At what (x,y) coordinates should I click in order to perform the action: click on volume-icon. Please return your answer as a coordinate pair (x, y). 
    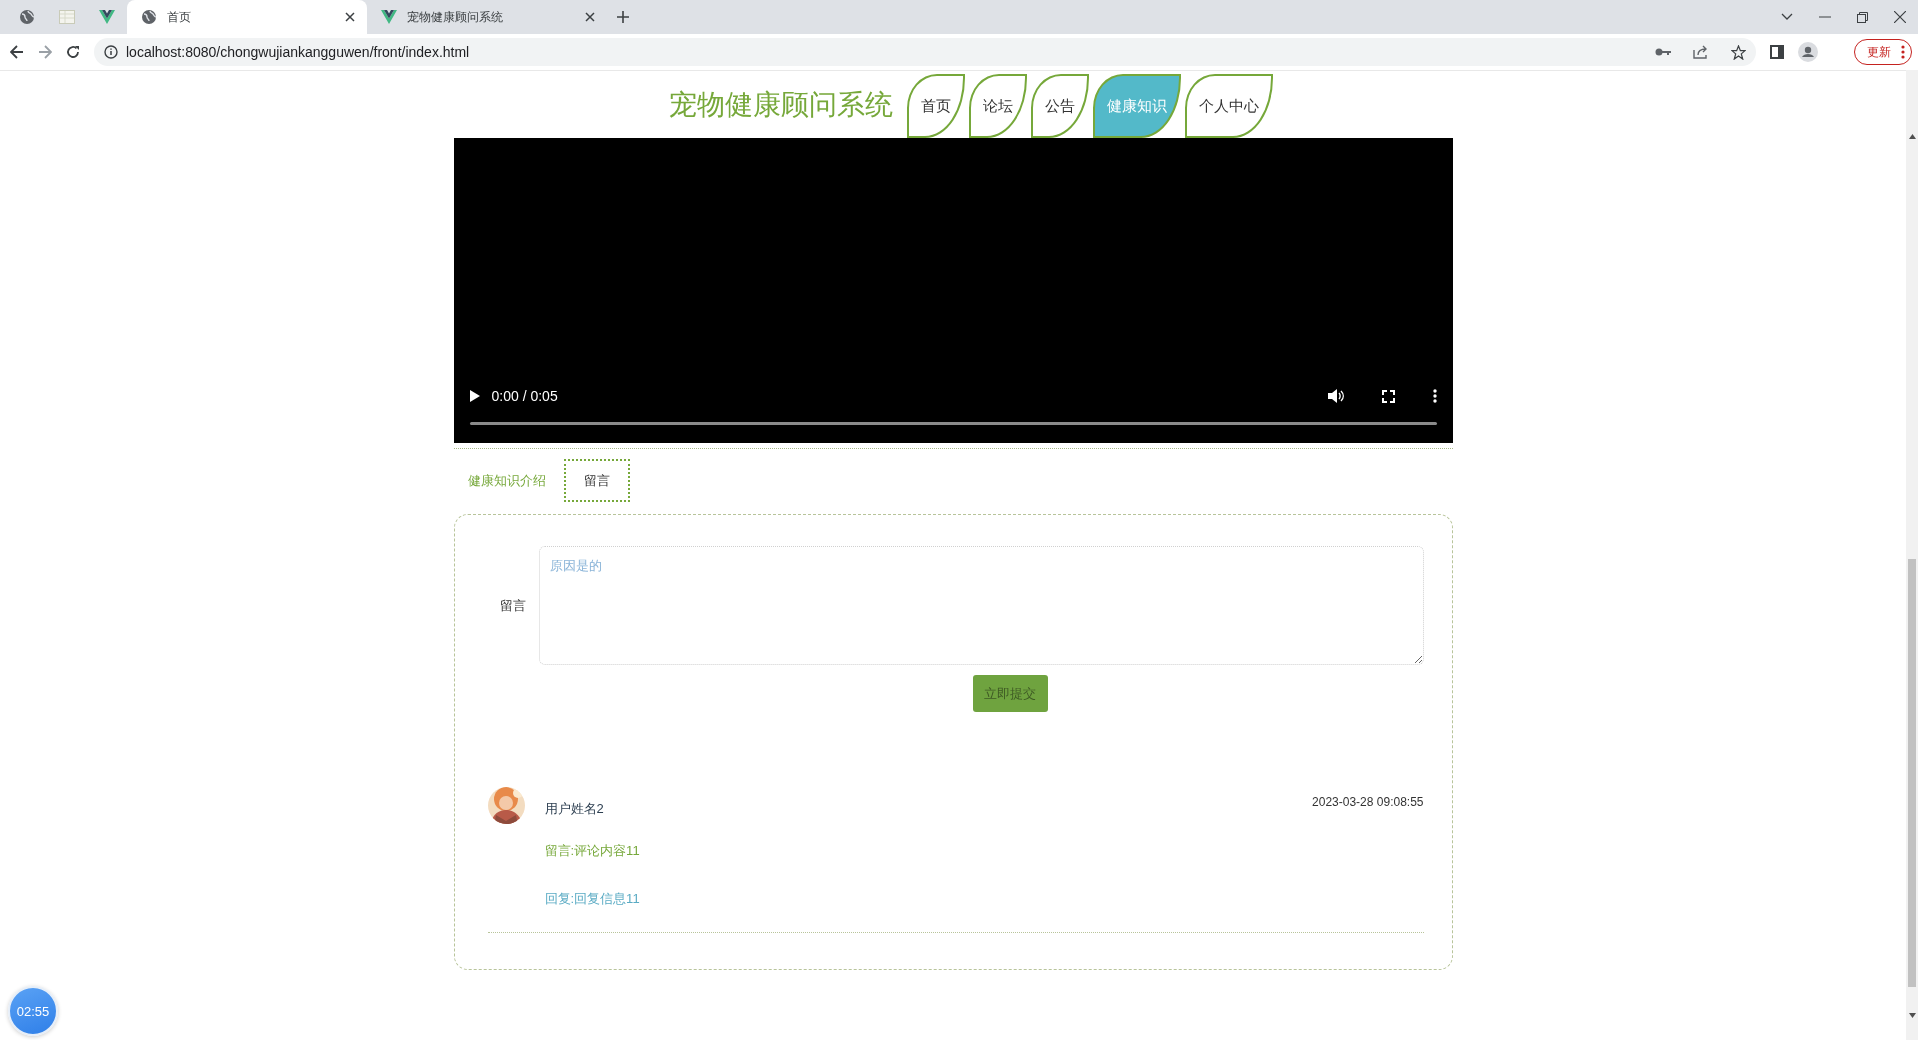
    Looking at the image, I should click on (1335, 396).